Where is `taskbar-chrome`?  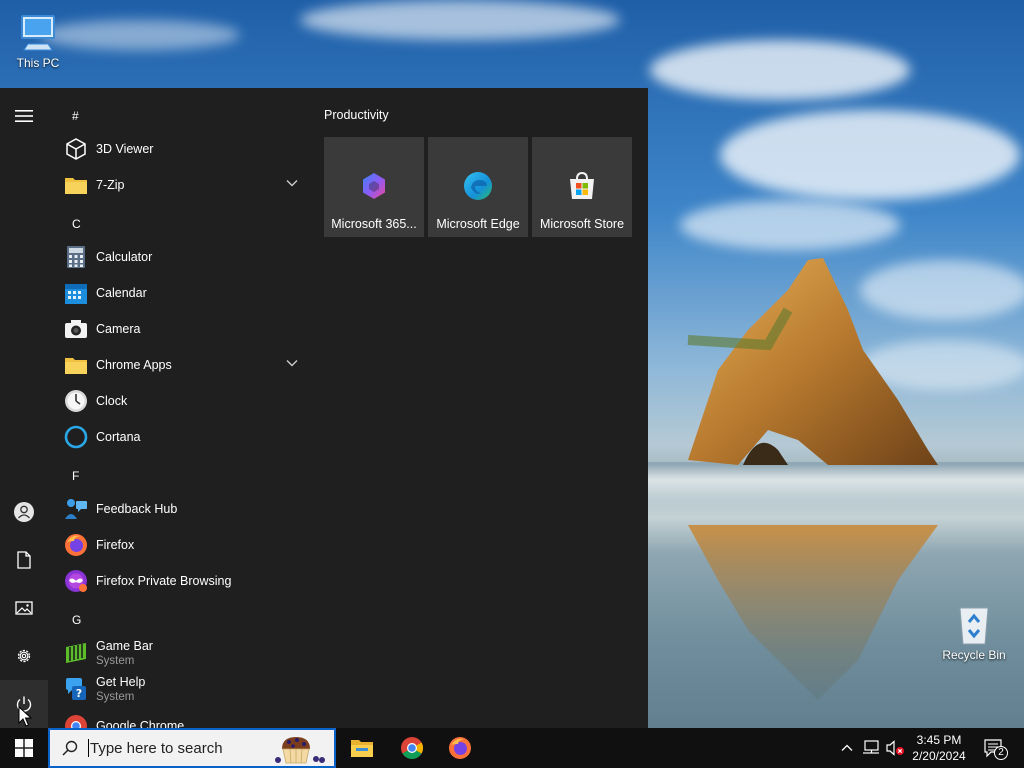 taskbar-chrome is located at coordinates (412, 748).